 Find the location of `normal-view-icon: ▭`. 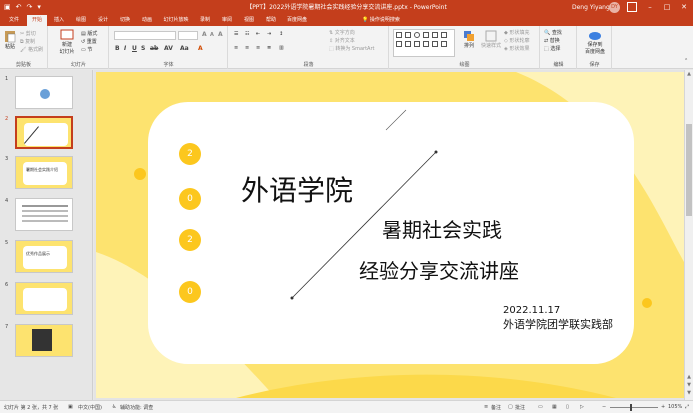

normal-view-icon: ▭ is located at coordinates (540, 407).